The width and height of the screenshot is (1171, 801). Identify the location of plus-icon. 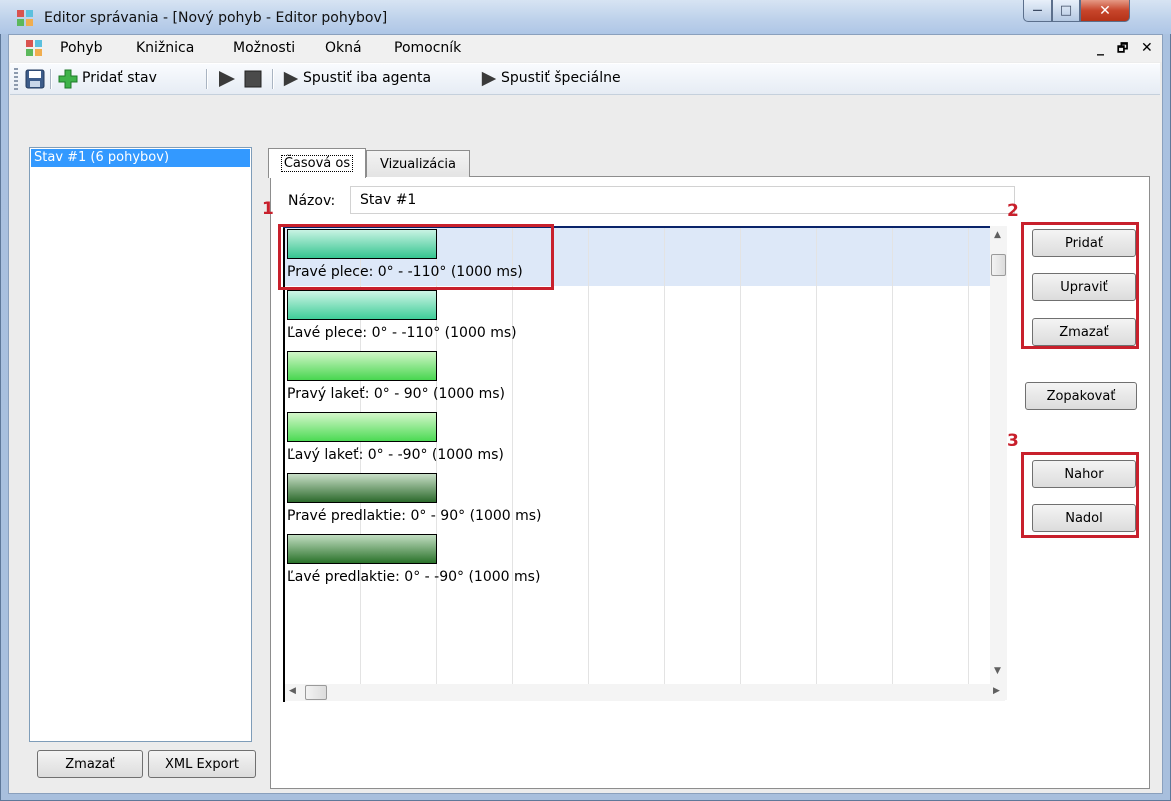
(68, 79).